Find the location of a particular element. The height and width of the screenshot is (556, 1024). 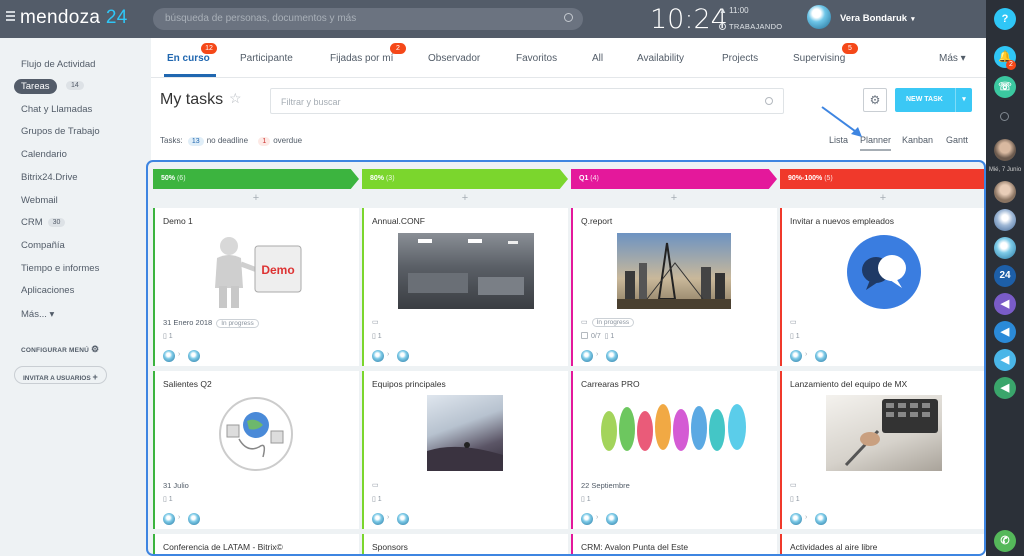

sidebar-item-drive: Bitrix24.Drive is located at coordinates (49, 177).